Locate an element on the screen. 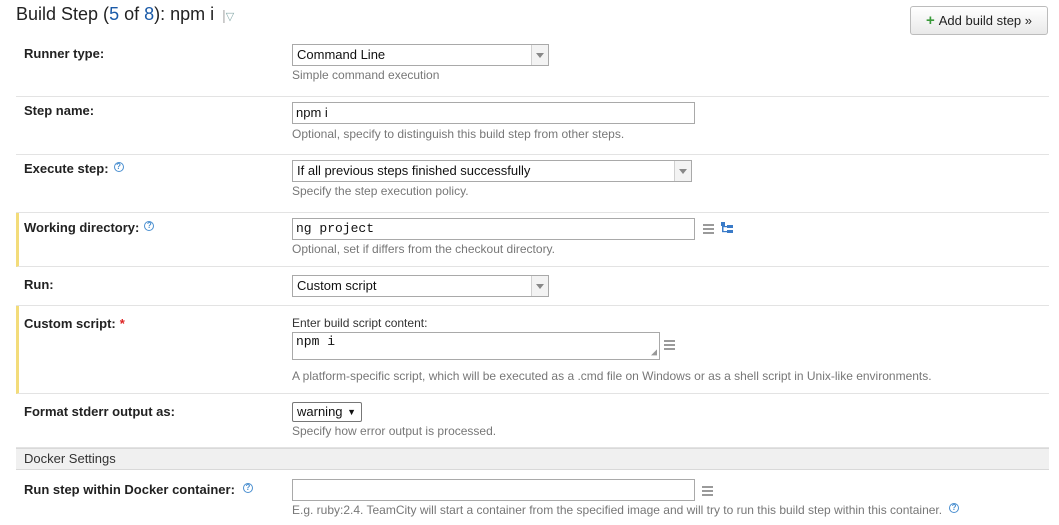 This screenshot has width=1059, height=525. custom-script-textarea: npm i ◢ is located at coordinates (476, 346).